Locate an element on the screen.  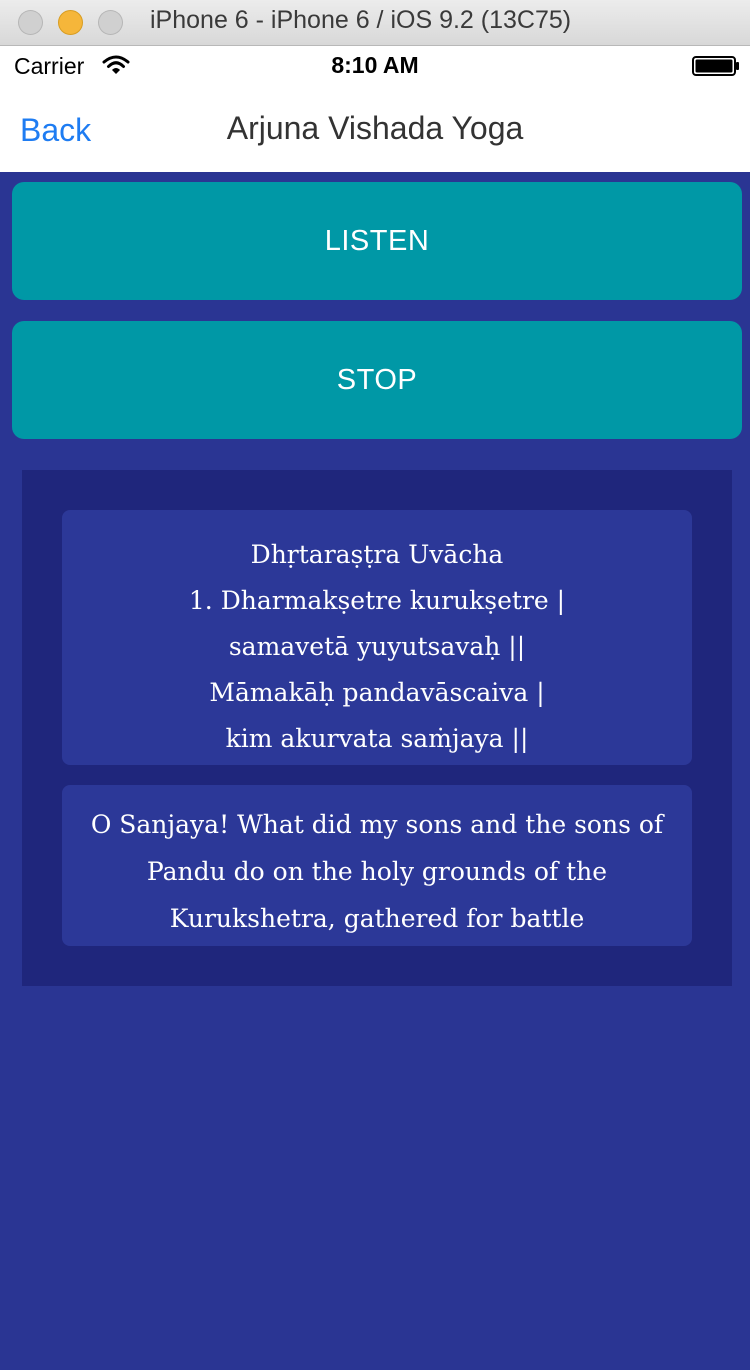
verse-line: kim akurvata saṁjaya || is located at coordinates (377, 738).